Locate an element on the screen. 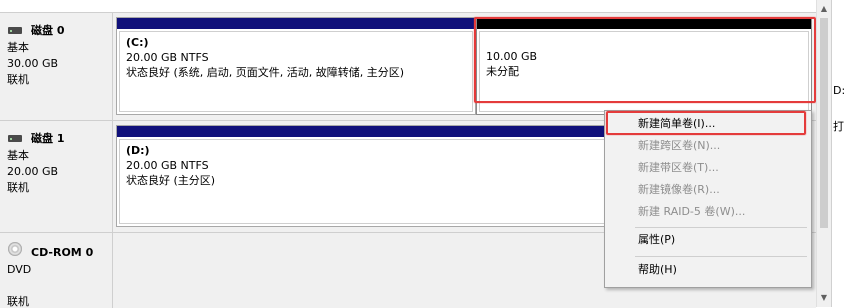 The height and width of the screenshot is (308, 844). scroll-thumb is located at coordinates (824, 123).